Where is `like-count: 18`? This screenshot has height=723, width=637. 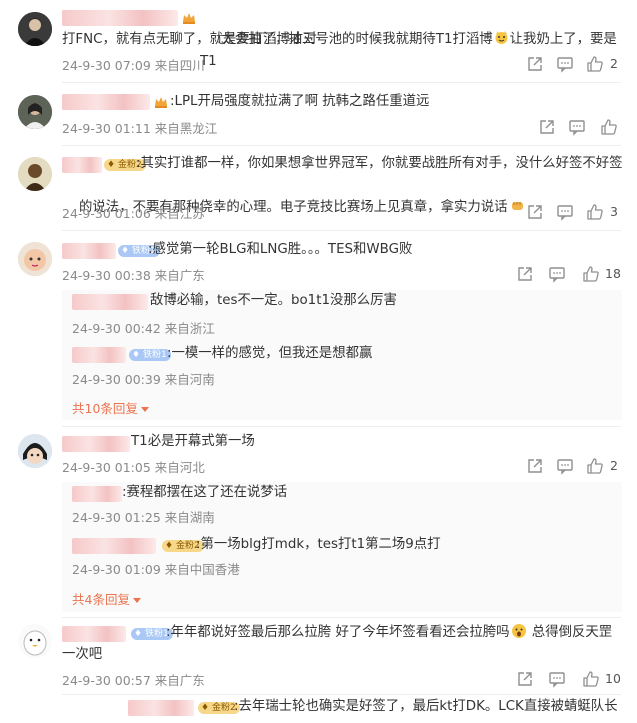
like-count: 18 is located at coordinates (613, 273).